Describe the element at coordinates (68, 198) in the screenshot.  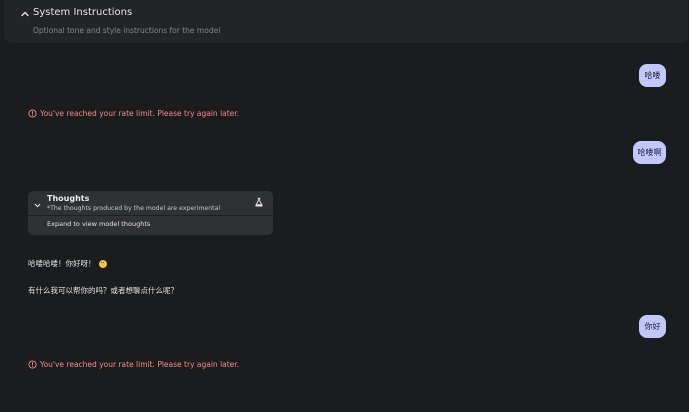
I see `thoughts-title: Thoughts` at that location.